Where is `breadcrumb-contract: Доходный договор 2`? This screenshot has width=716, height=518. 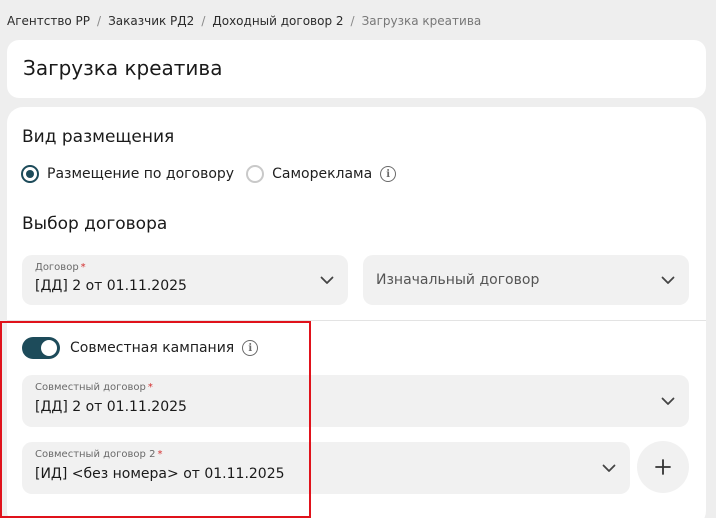 breadcrumb-contract: Доходный договор 2 is located at coordinates (277, 21).